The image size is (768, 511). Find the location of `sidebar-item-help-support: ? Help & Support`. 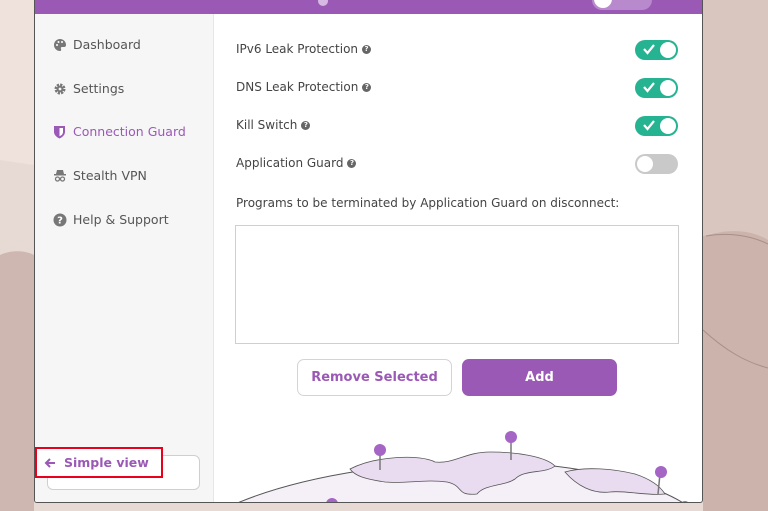

sidebar-item-help-support: ? Help & Support is located at coordinates (110, 219).